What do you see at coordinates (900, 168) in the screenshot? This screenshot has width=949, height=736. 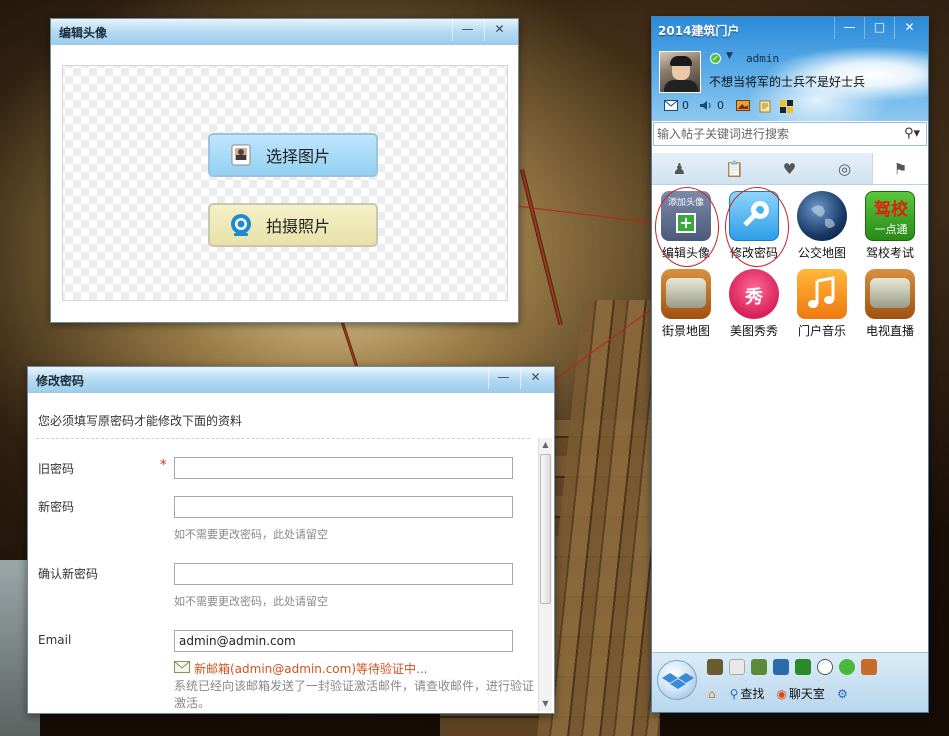 I see `tab-signpost-icon: ⚑` at bounding box center [900, 168].